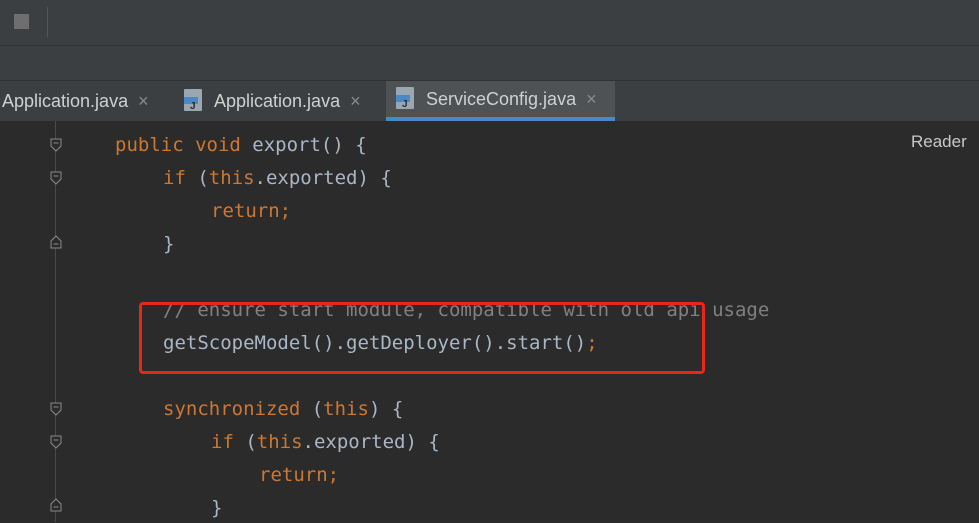  I want to click on toolbar-separator, so click(47, 22).